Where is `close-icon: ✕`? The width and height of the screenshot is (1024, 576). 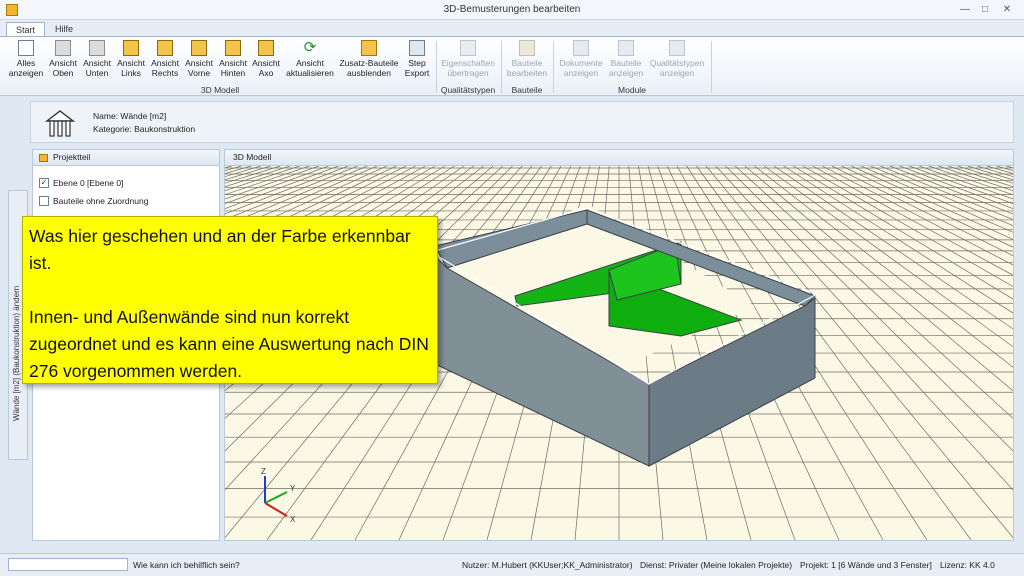
close-icon: ✕ is located at coordinates (1007, 10).